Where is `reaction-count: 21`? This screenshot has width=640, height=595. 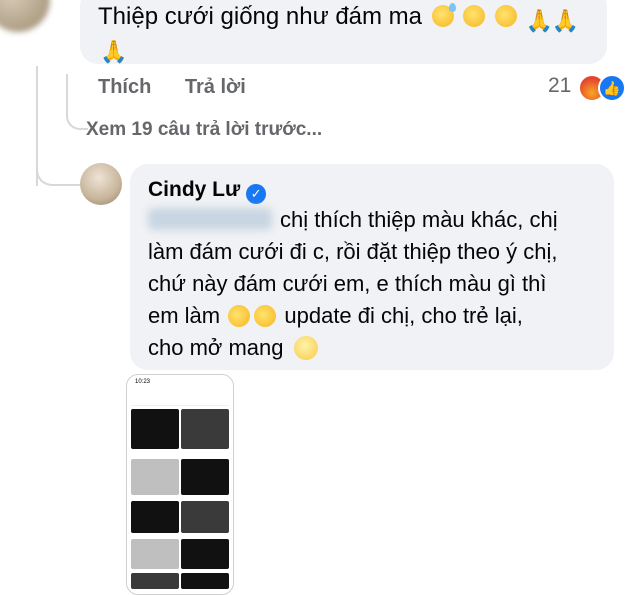
reaction-count: 21 is located at coordinates (559, 86).